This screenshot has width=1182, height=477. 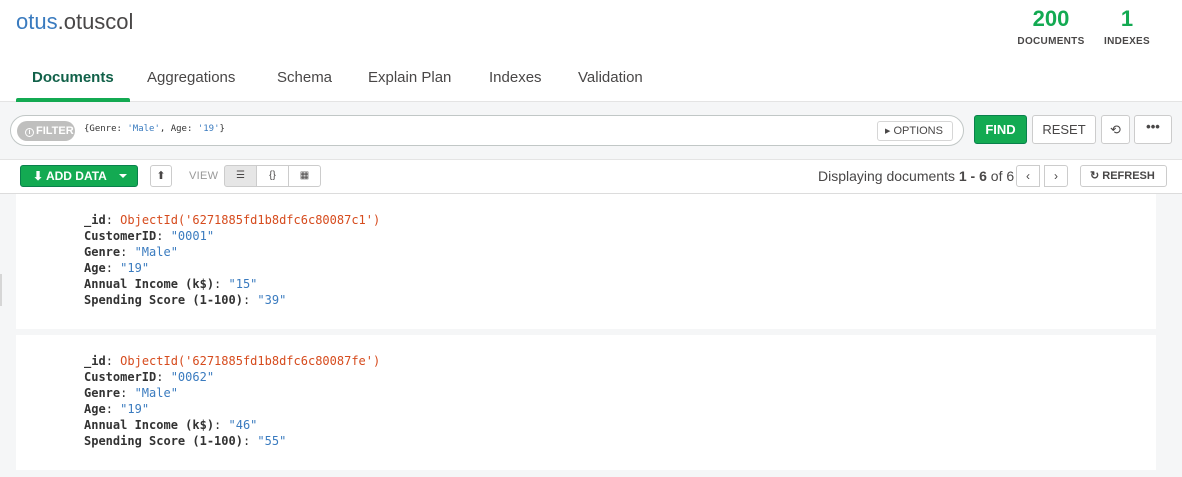 I want to click on field-value: "46", so click(x=243, y=425).